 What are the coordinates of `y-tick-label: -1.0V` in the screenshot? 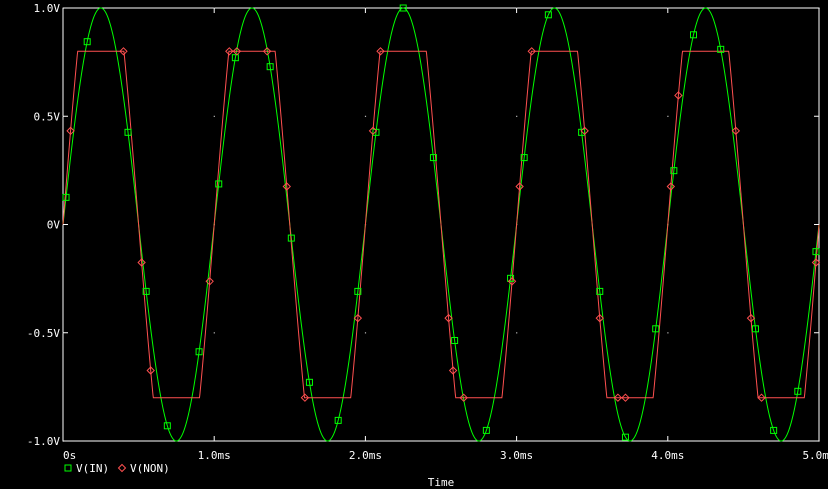 It's located at (43, 441).